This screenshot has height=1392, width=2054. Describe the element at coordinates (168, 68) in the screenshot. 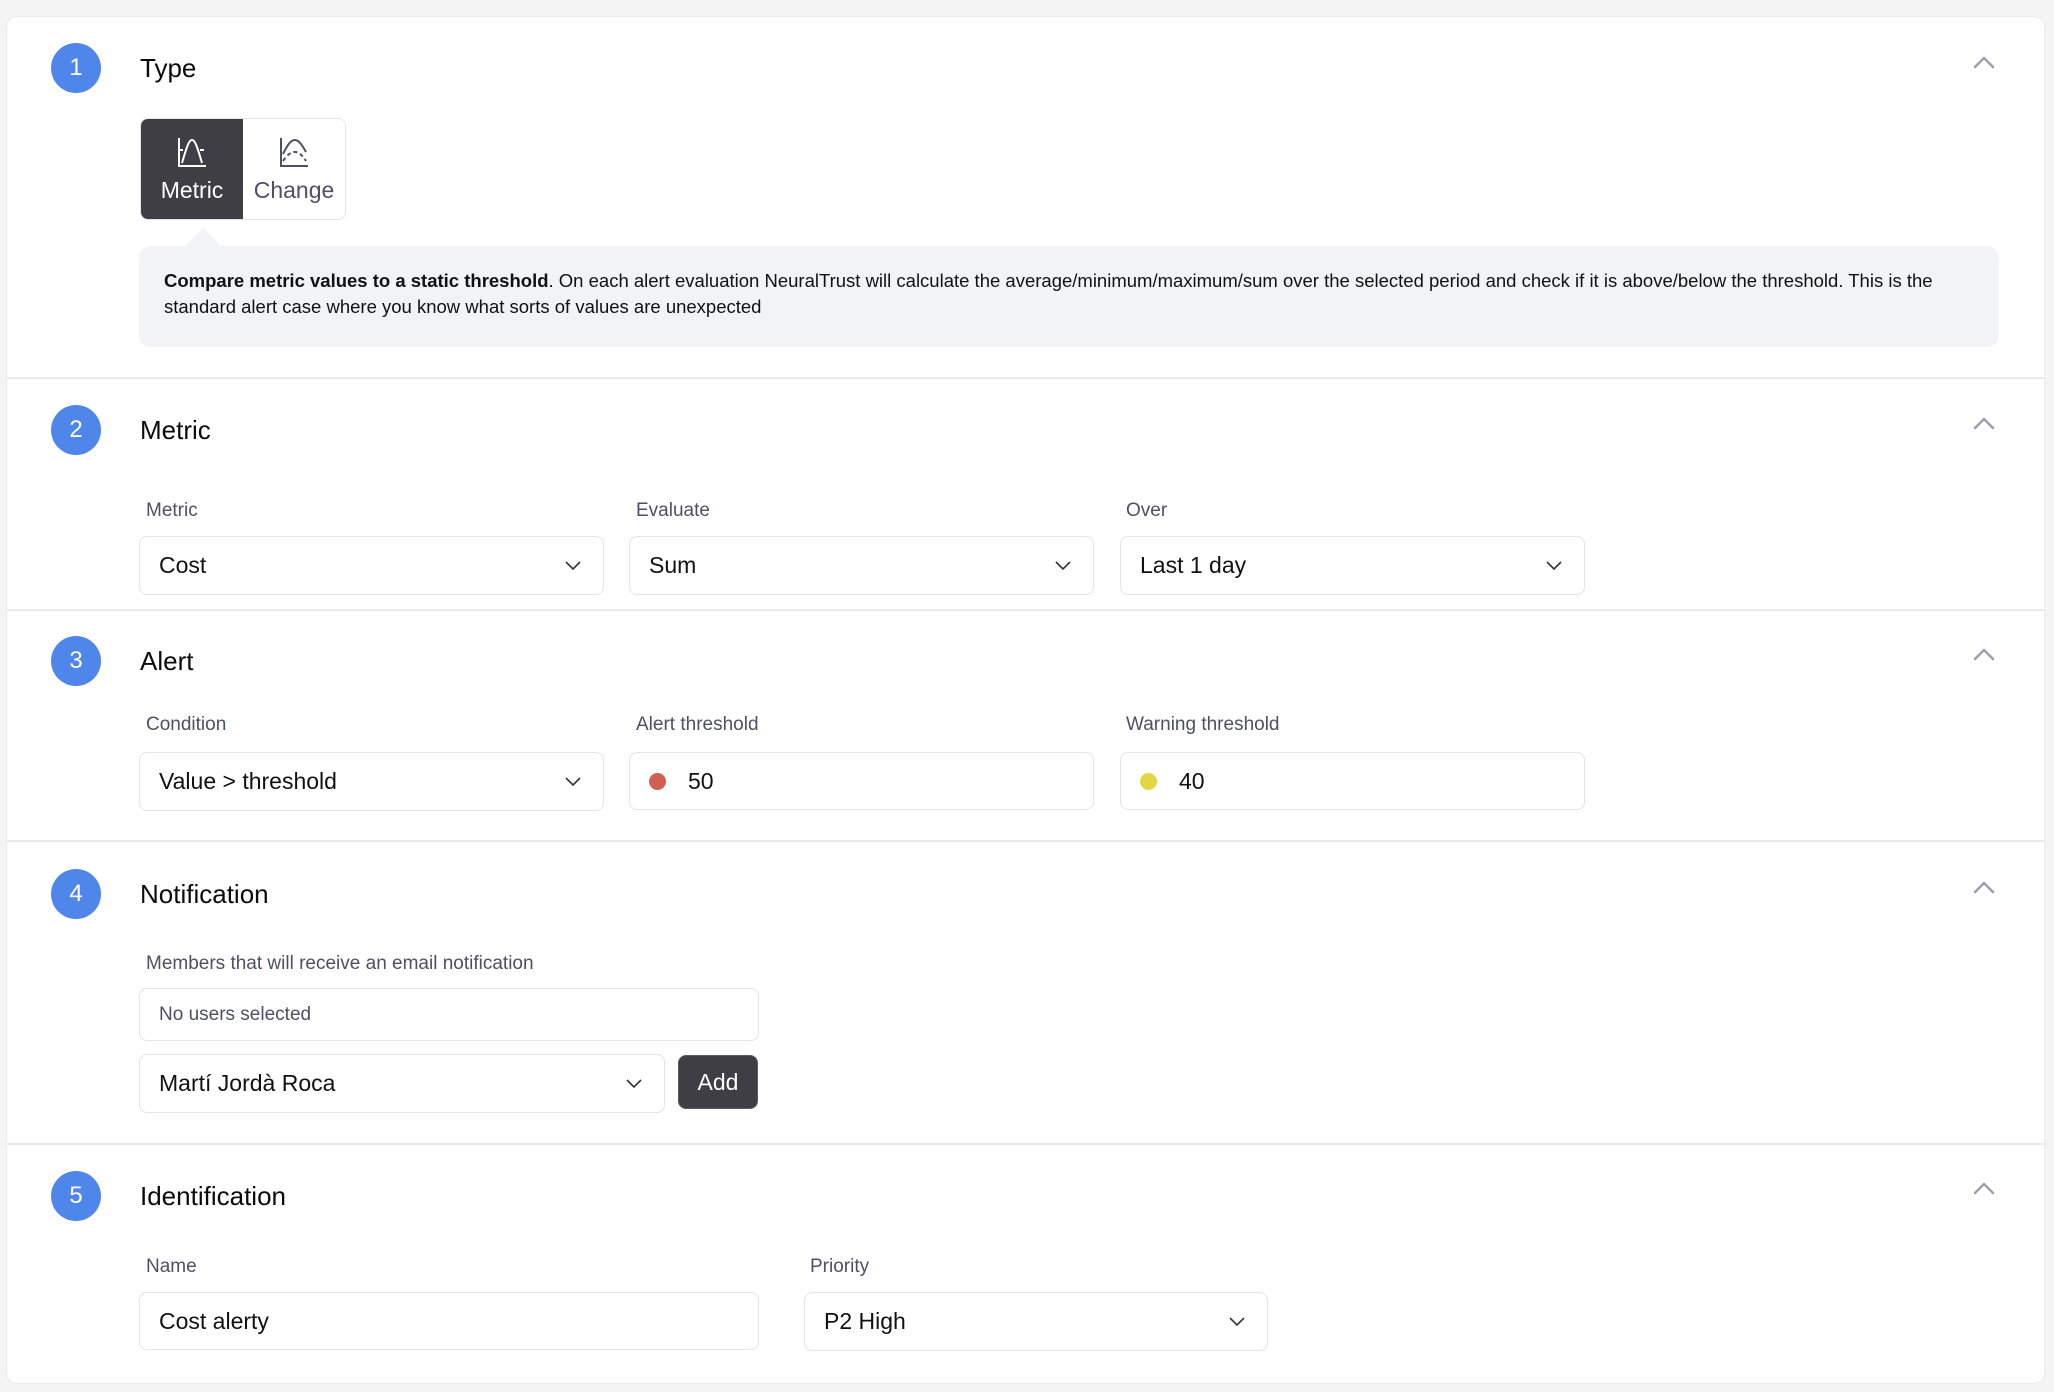

I see `section-title-type: Type` at that location.